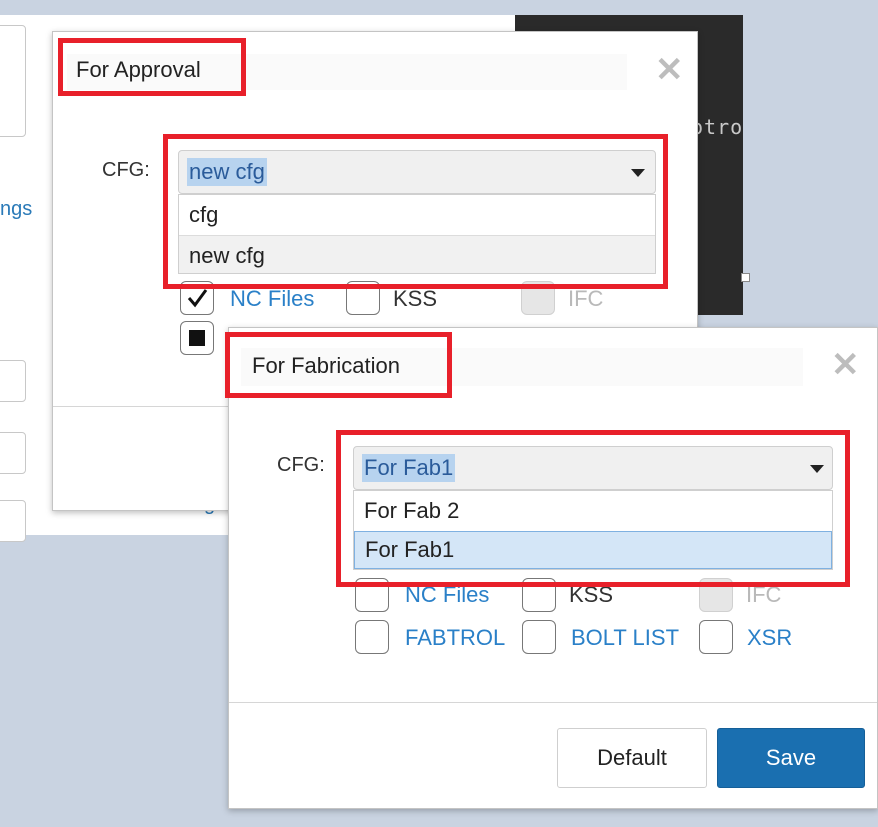  What do you see at coordinates (16, 209) in the screenshot?
I see `background-link: ngs` at bounding box center [16, 209].